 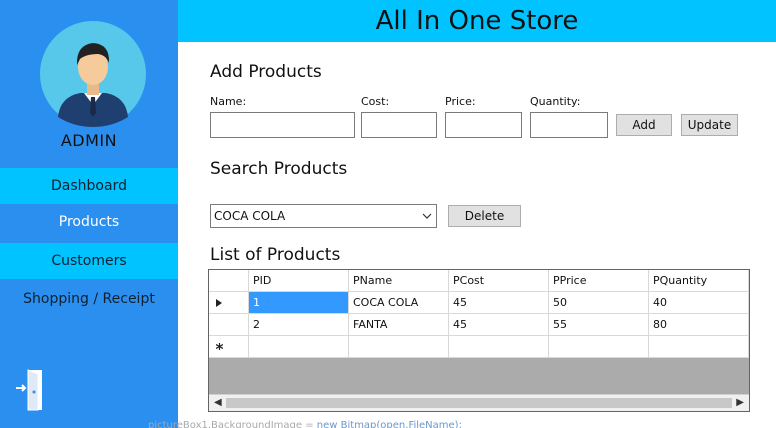 I want to click on grid-corner, so click(x=229, y=281).